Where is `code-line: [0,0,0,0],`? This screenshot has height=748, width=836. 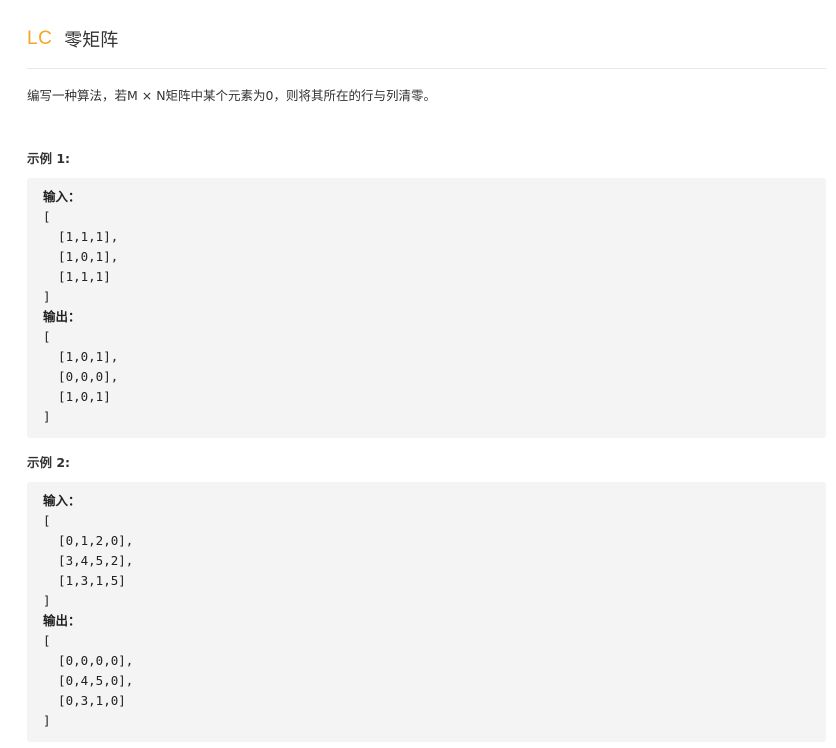
code-line: [0,0,0,0], is located at coordinates (88, 660).